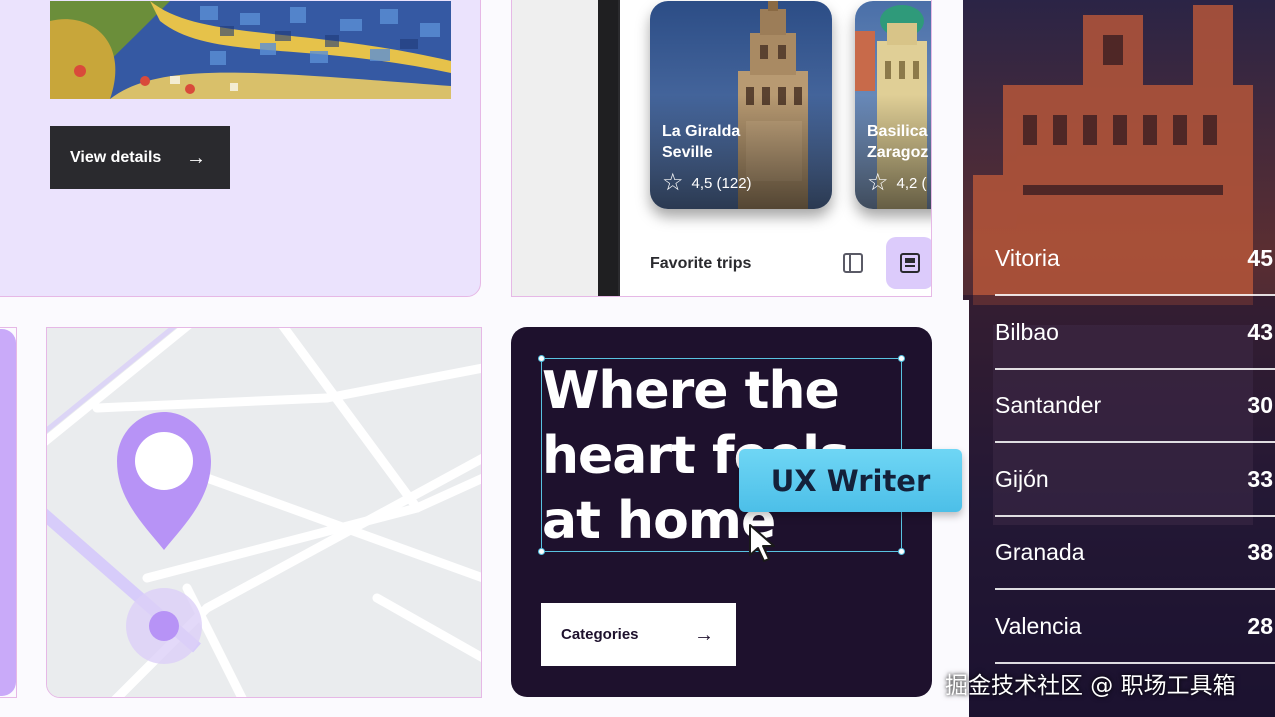 This screenshot has height=717, width=1275. What do you see at coordinates (762, 543) in the screenshot?
I see `cursor-arrow-icon` at bounding box center [762, 543].